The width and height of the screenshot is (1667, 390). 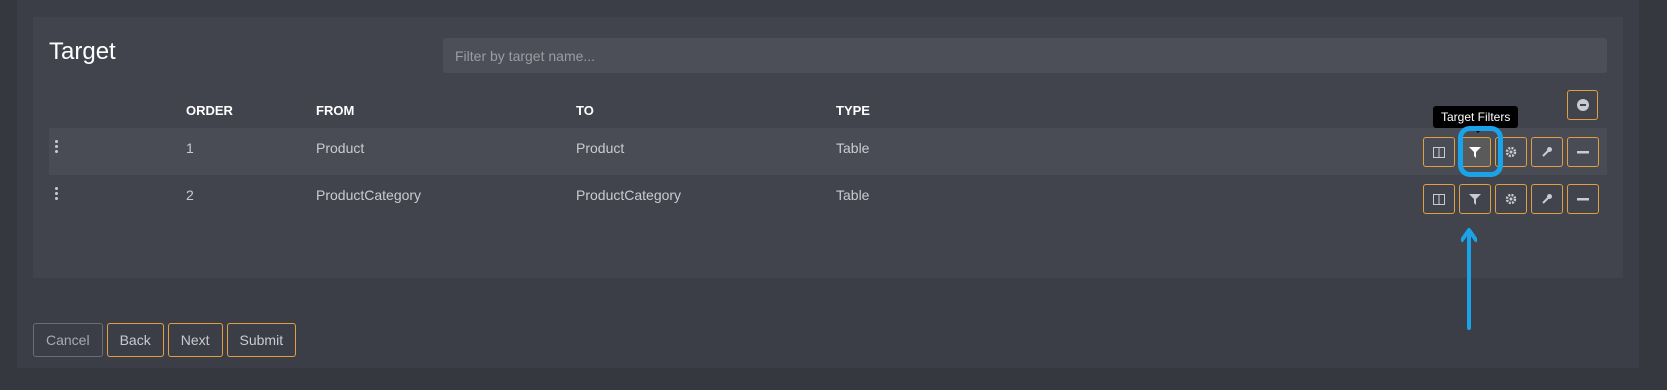 What do you see at coordinates (209, 110) in the screenshot?
I see `column-header-order: ORDER` at bounding box center [209, 110].